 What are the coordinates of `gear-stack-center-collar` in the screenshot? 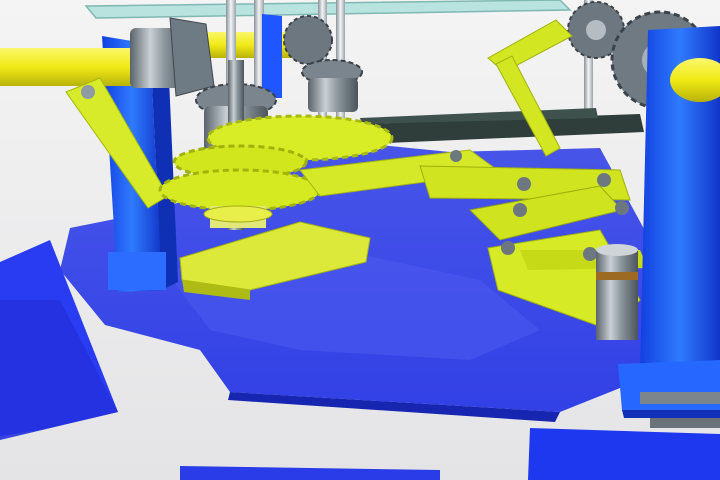 It's located at (333, 95).